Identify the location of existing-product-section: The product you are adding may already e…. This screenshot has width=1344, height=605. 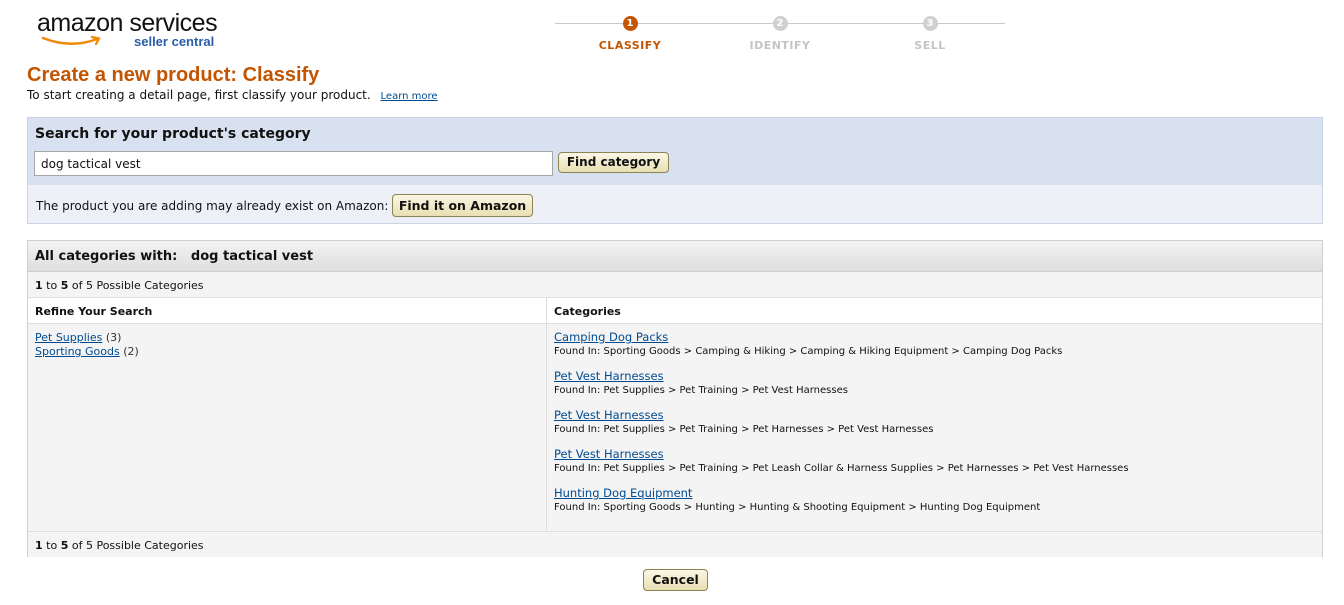
(675, 204).